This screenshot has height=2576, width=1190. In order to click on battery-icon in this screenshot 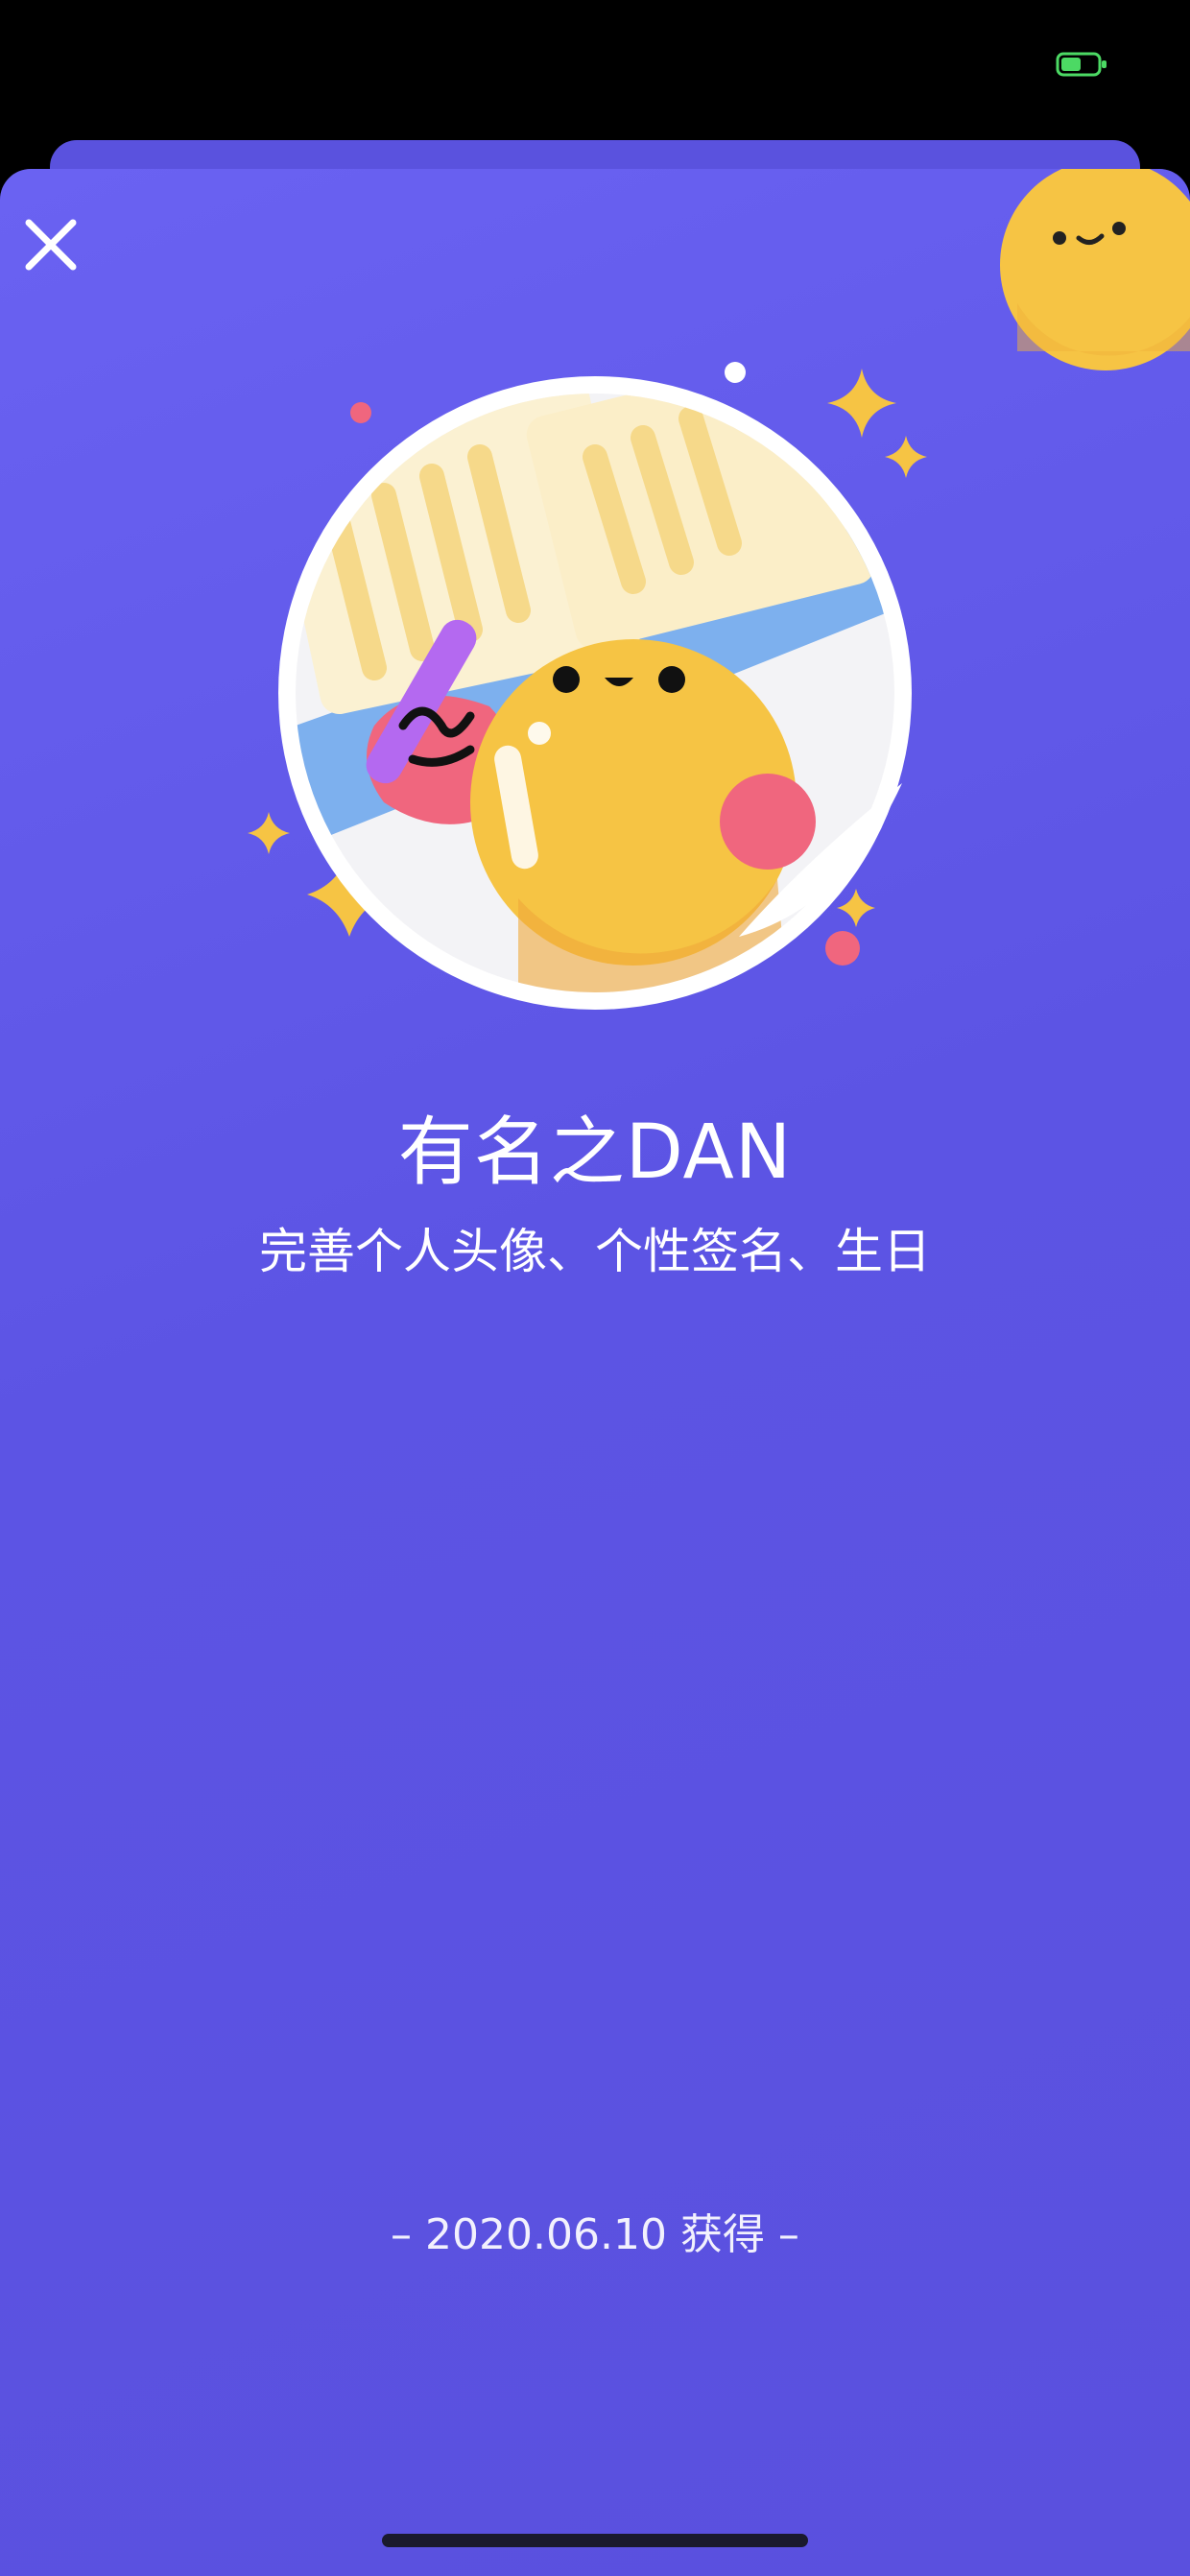, I will do `click(1081, 64)`.